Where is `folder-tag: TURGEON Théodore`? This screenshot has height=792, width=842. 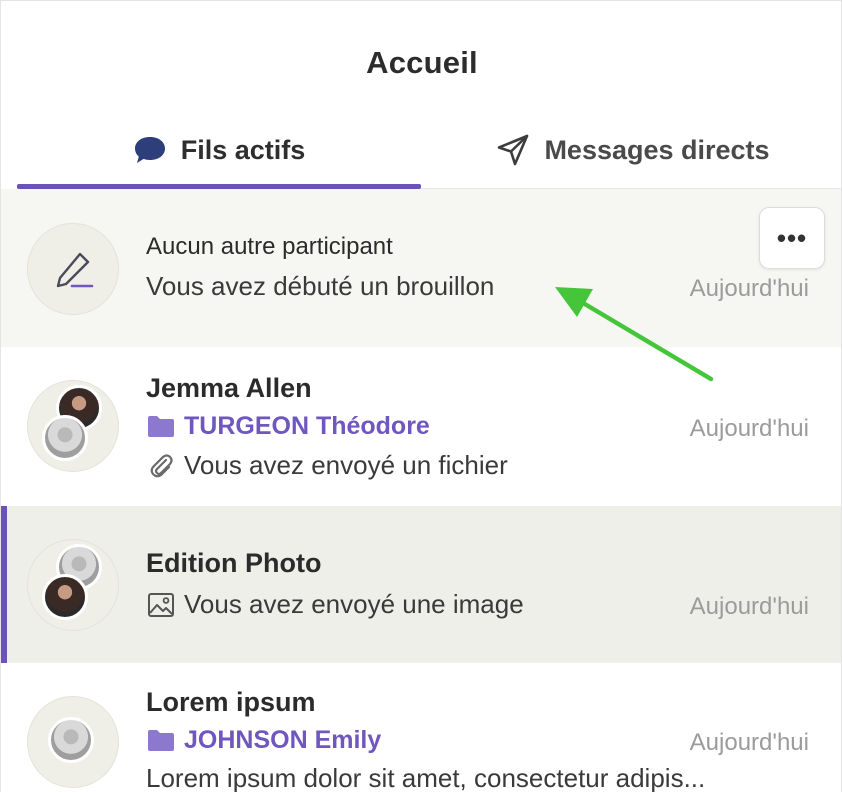
folder-tag: TURGEON Théodore is located at coordinates (288, 426).